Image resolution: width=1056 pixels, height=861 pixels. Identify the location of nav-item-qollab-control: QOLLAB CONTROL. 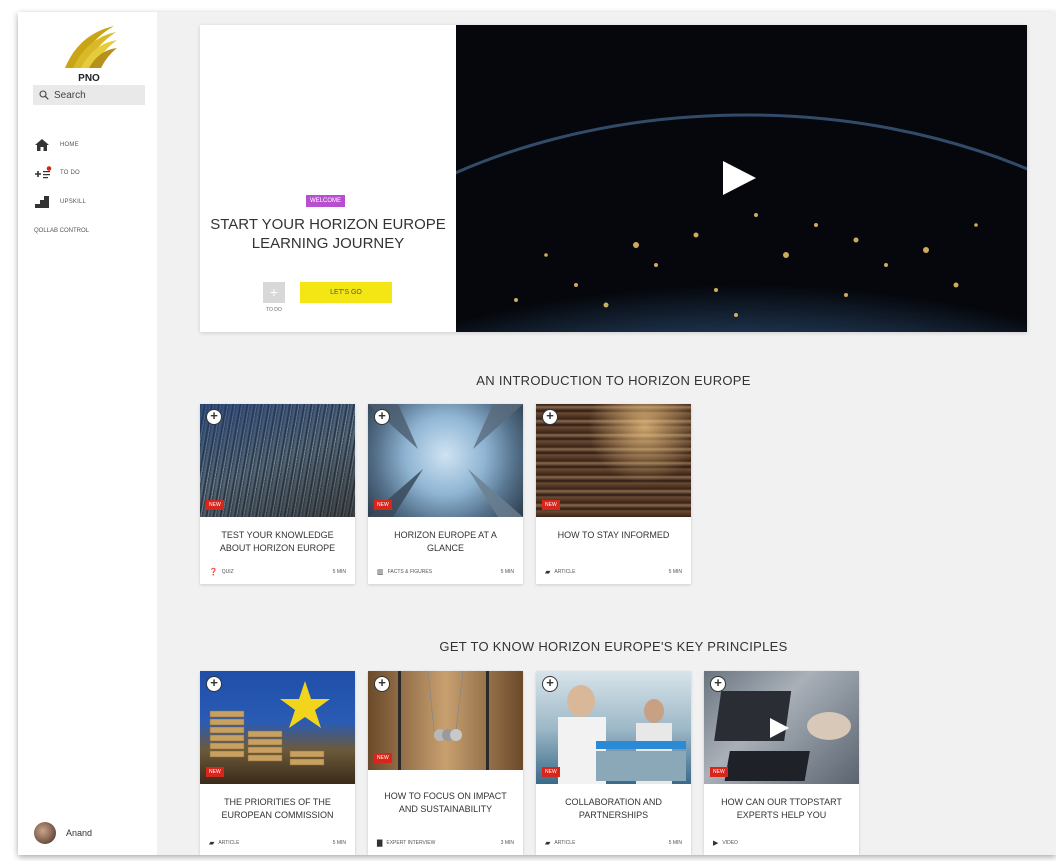
(61, 231).